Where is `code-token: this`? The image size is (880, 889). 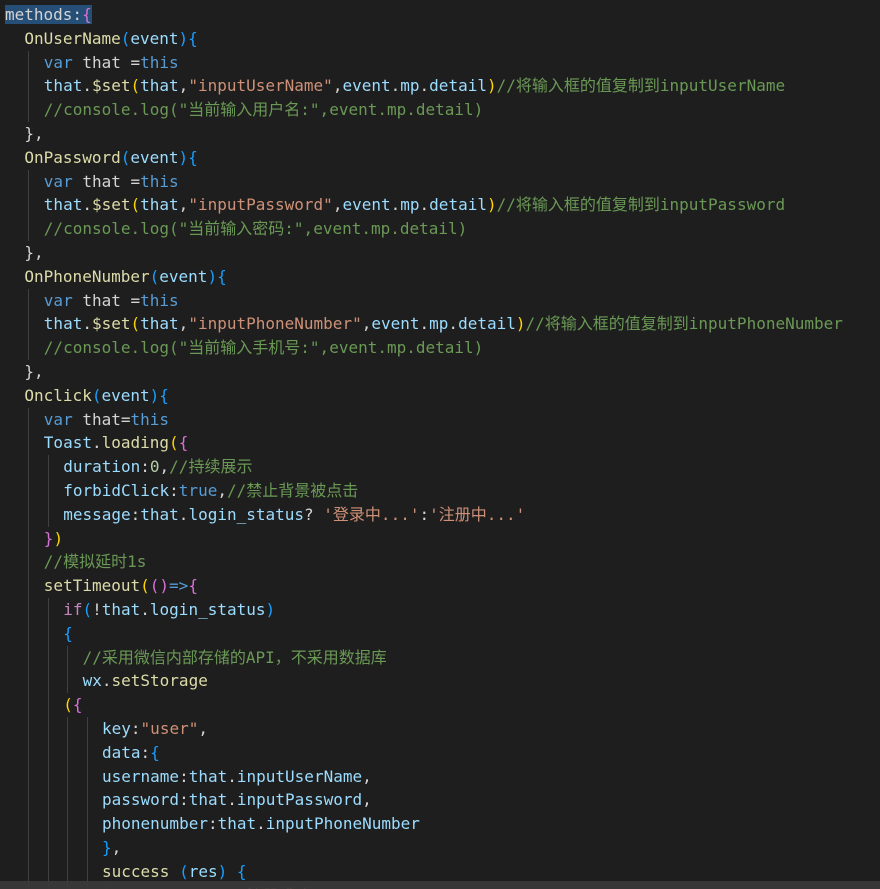
code-token: this is located at coordinates (159, 181).